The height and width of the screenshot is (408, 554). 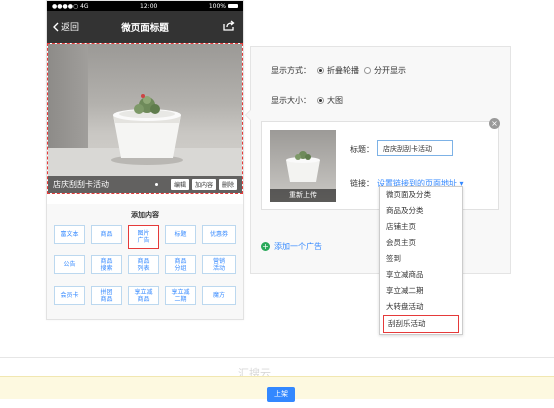 What do you see at coordinates (180, 295) in the screenshot?
I see `component-button: 享立减 二期` at bounding box center [180, 295].